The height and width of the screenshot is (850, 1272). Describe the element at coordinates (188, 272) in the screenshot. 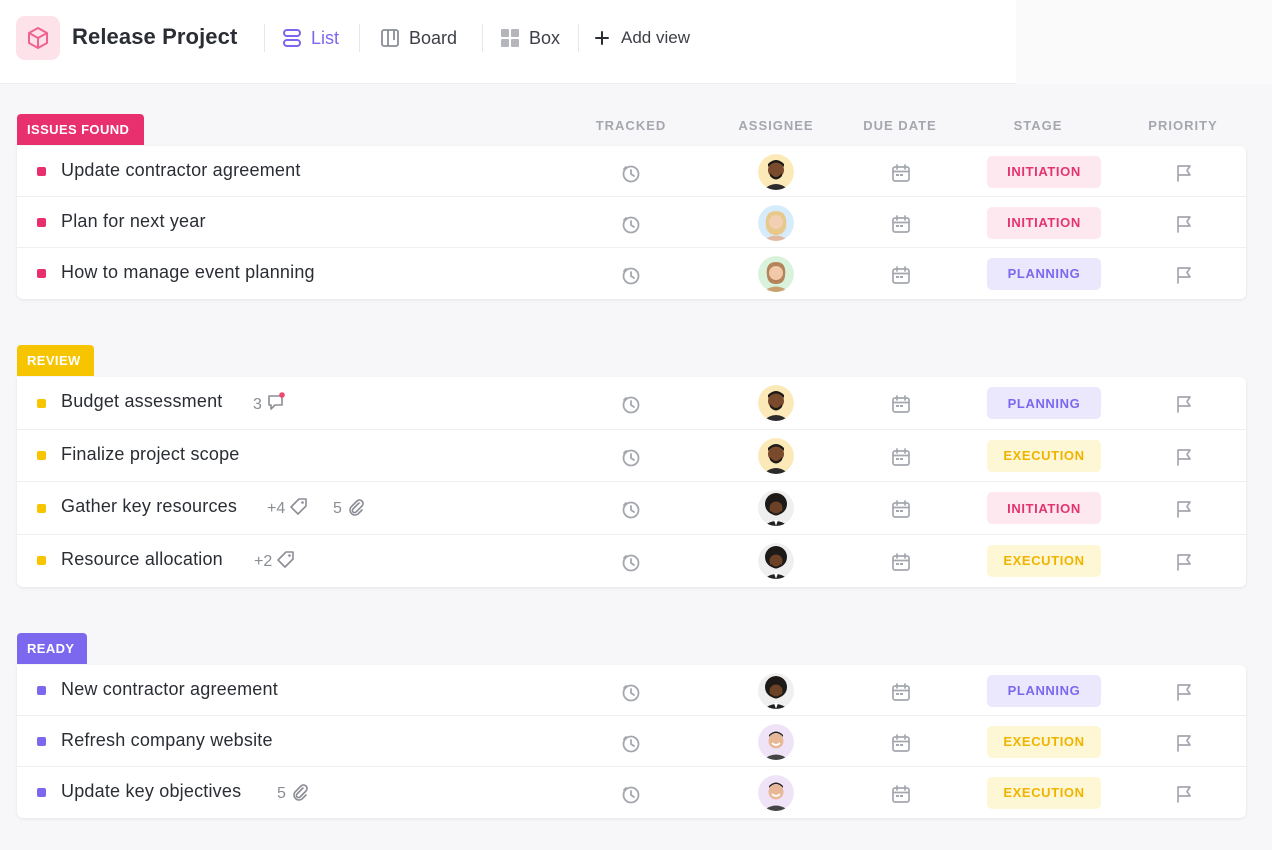

I see `task-name: How to manage event planning` at that location.